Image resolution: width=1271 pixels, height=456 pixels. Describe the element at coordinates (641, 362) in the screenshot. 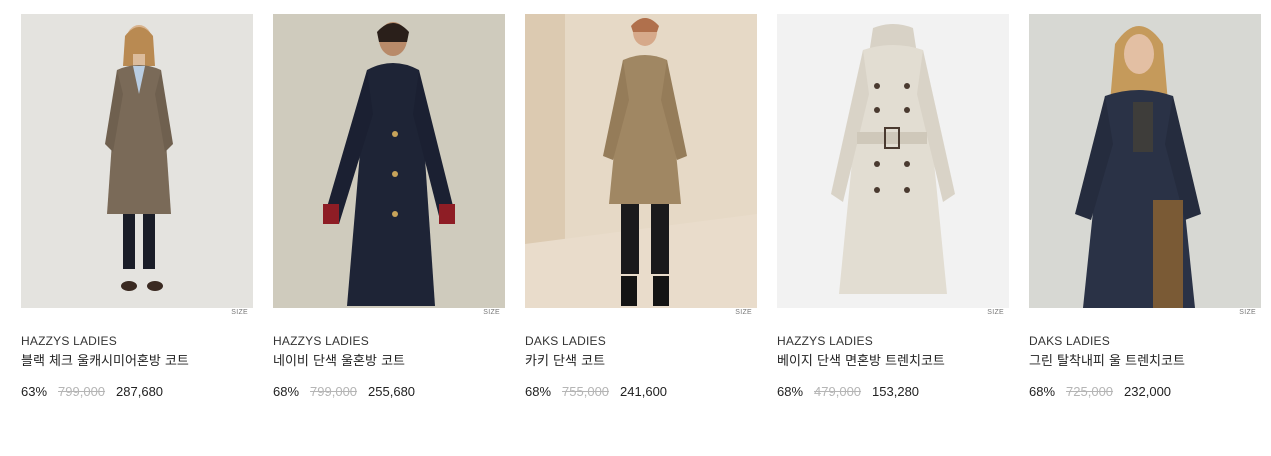

I see `product-name: 카키 단색 코트` at that location.